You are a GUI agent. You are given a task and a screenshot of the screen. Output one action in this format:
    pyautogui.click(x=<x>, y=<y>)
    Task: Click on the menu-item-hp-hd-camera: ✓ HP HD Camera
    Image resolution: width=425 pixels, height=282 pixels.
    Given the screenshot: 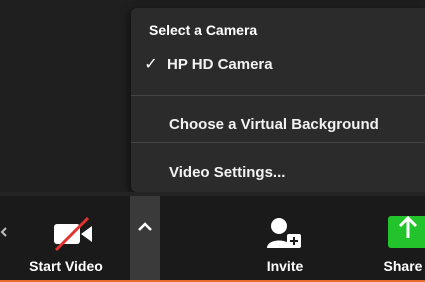 What is the action you would take?
    pyautogui.click(x=278, y=64)
    